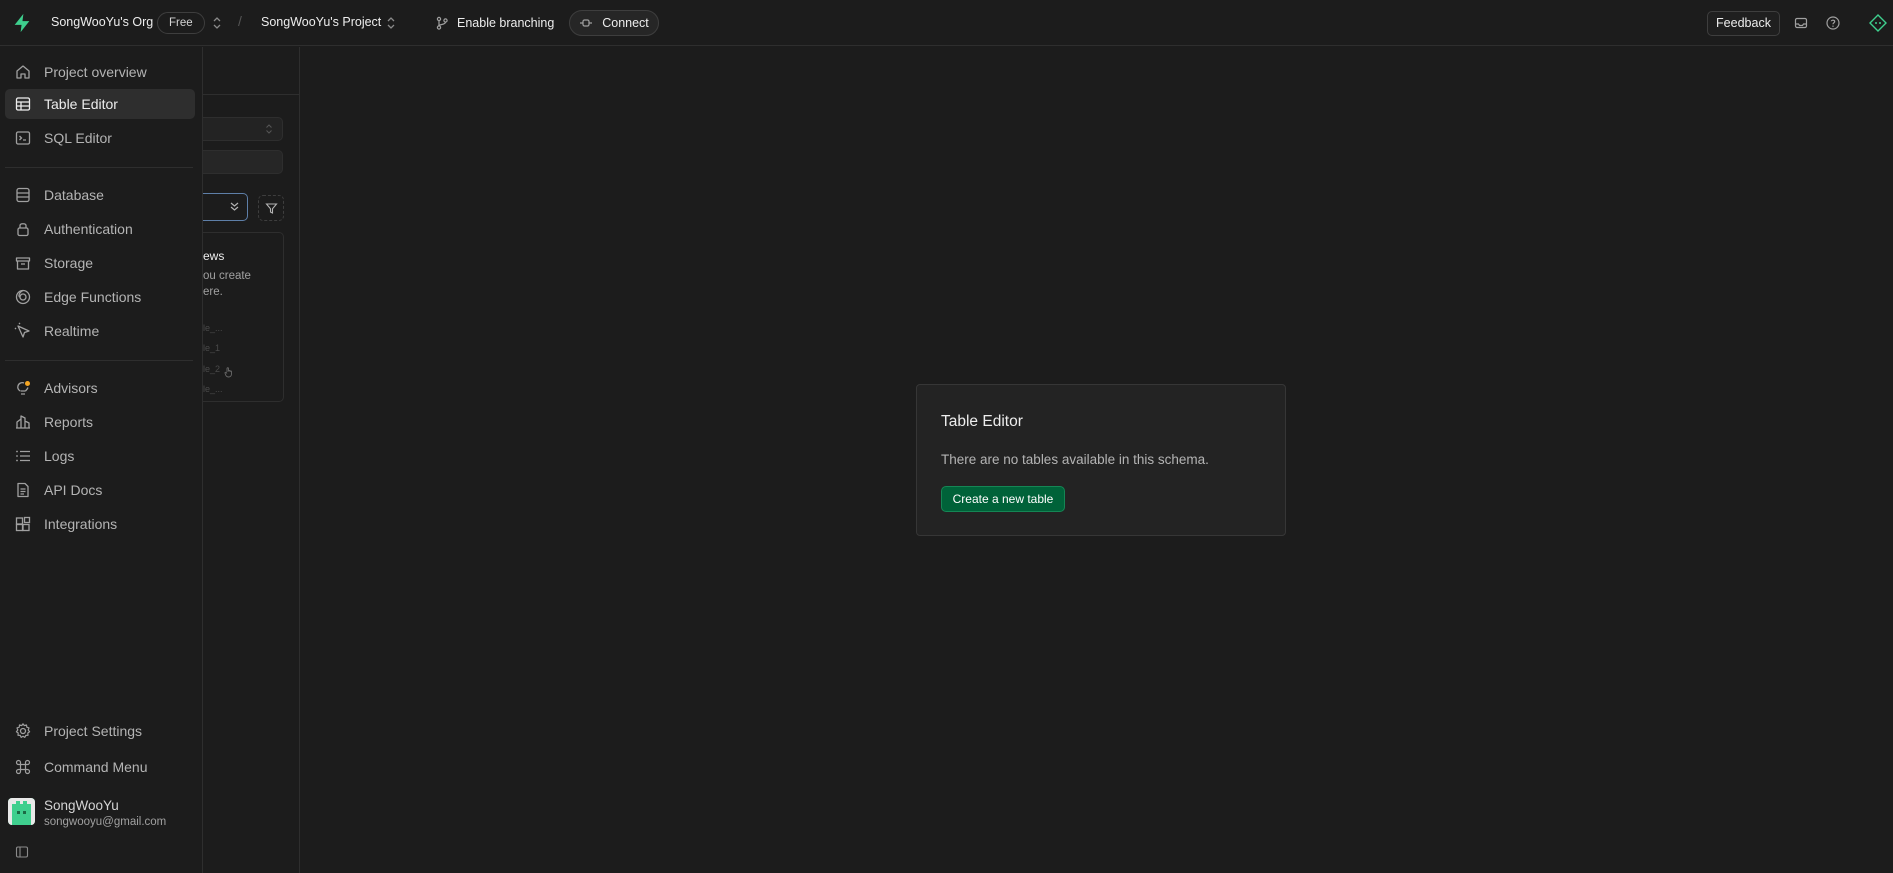  I want to click on collapse-sidebar-icon, so click(22, 852).